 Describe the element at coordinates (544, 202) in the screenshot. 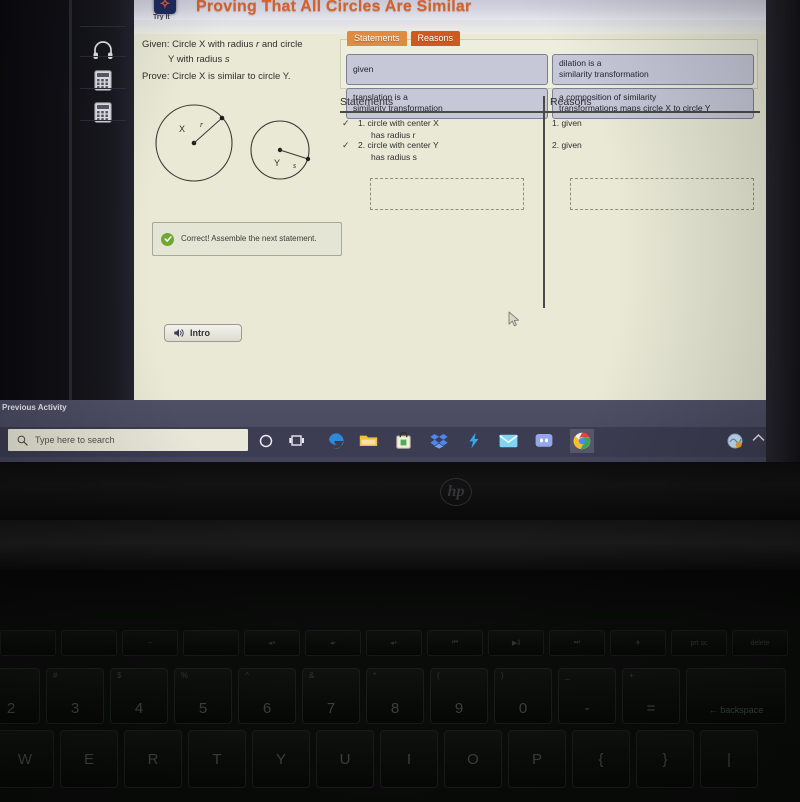

I see `proof-table-column-divider` at that location.